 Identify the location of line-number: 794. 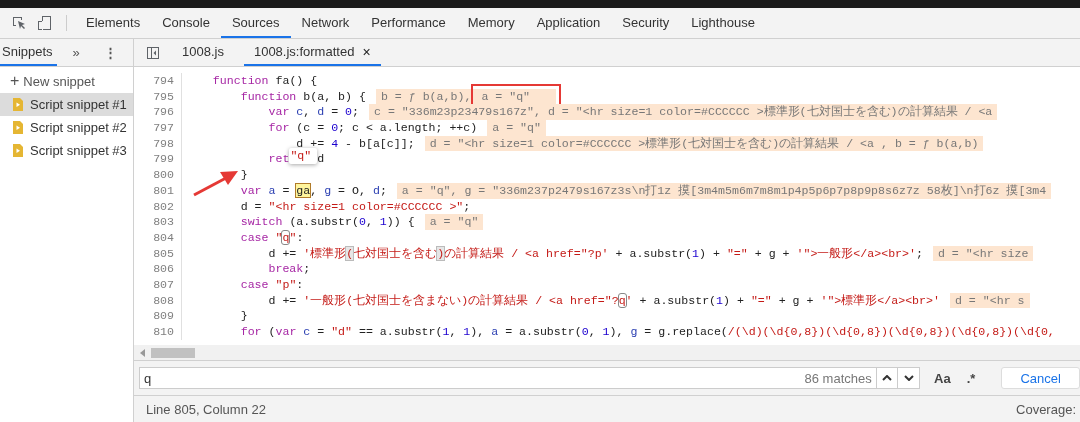
(158, 81).